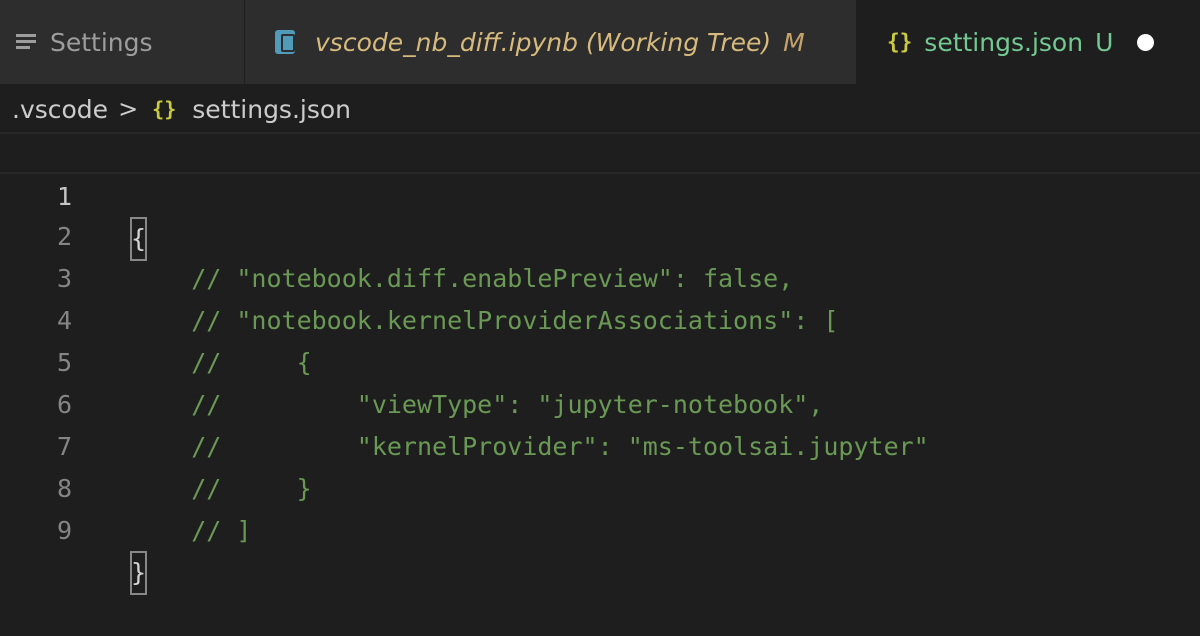  What do you see at coordinates (285, 42) in the screenshot?
I see `notebook-icon` at bounding box center [285, 42].